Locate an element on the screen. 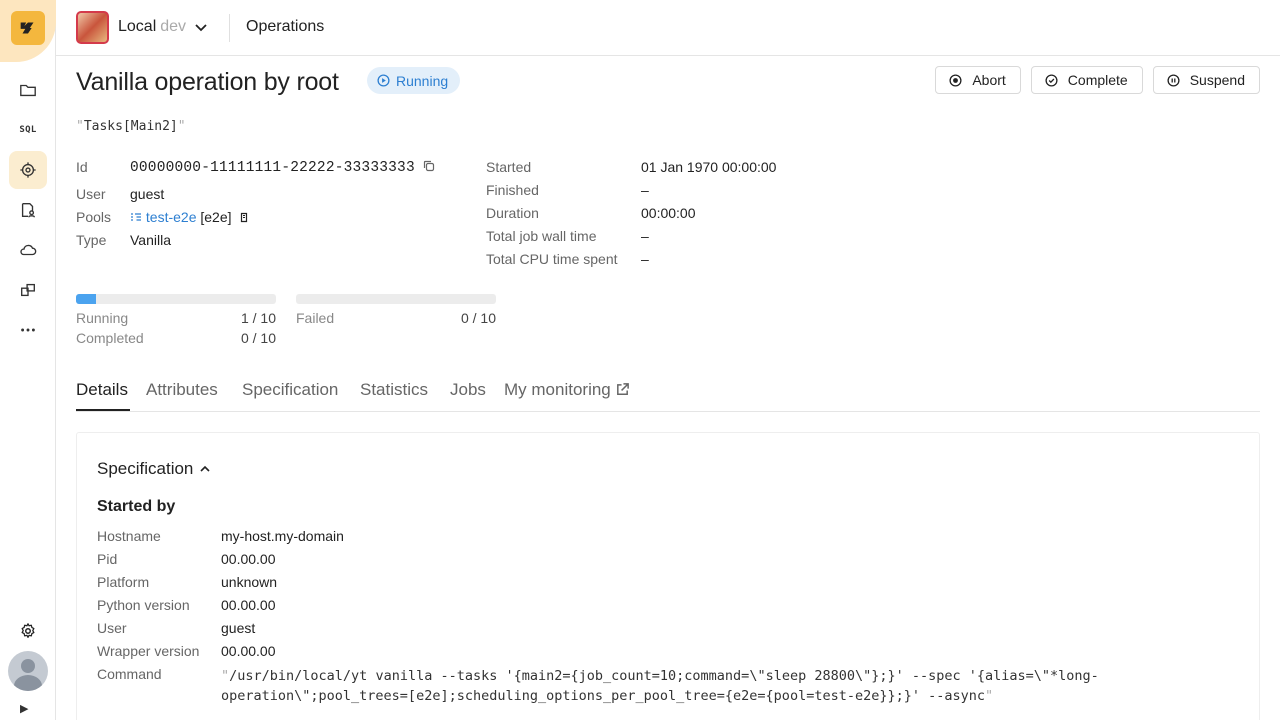 Image resolution: width=1280 pixels, height=720 pixels. id-value: 00000000-11111111-22222-33333333 is located at coordinates (282, 168).